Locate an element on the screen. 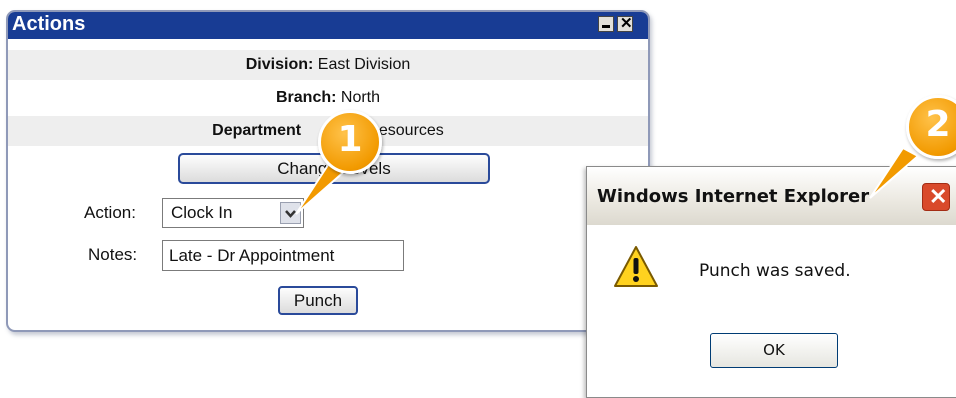 The width and height of the screenshot is (956, 398). callout-2-pointer is located at coordinates (894, 172).